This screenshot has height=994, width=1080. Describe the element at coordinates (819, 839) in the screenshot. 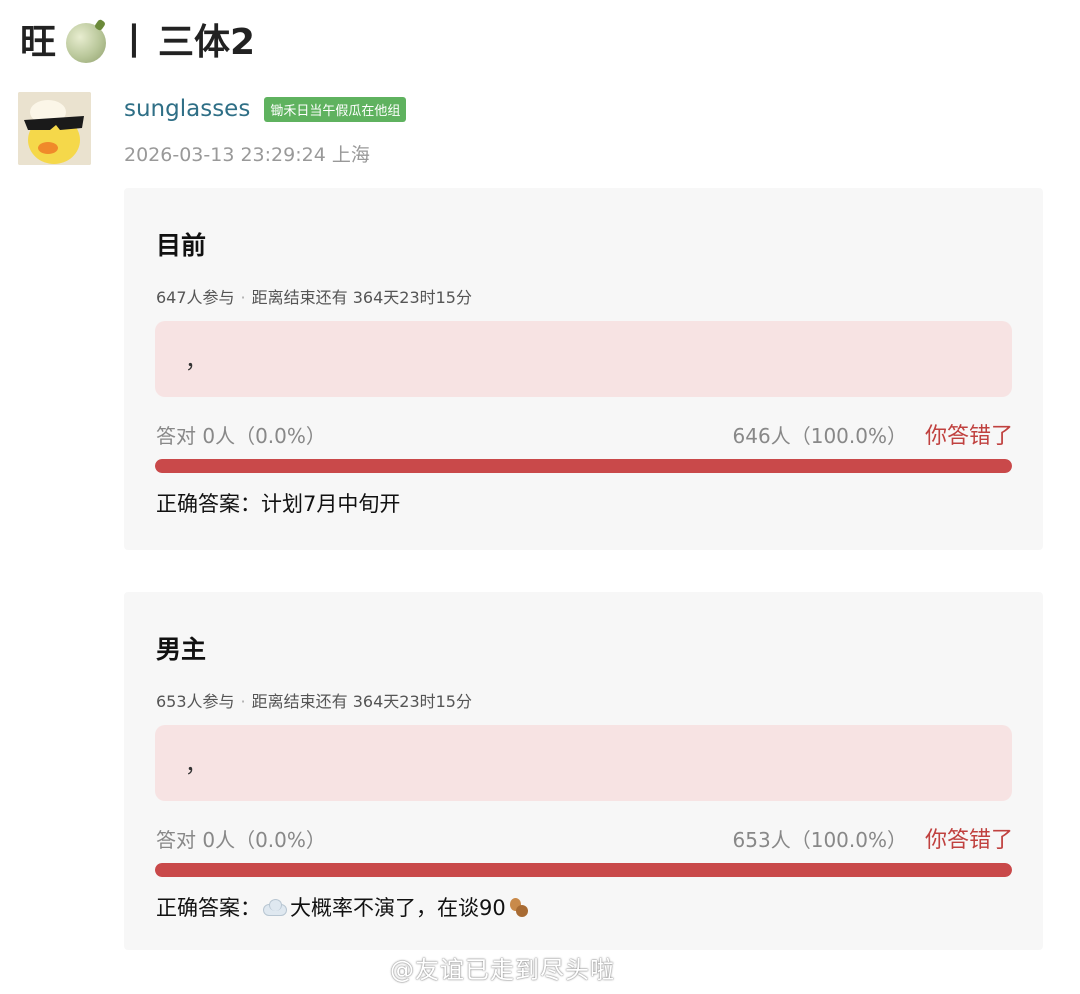

I see `wrong-stat: 653人（100.0%）` at that location.